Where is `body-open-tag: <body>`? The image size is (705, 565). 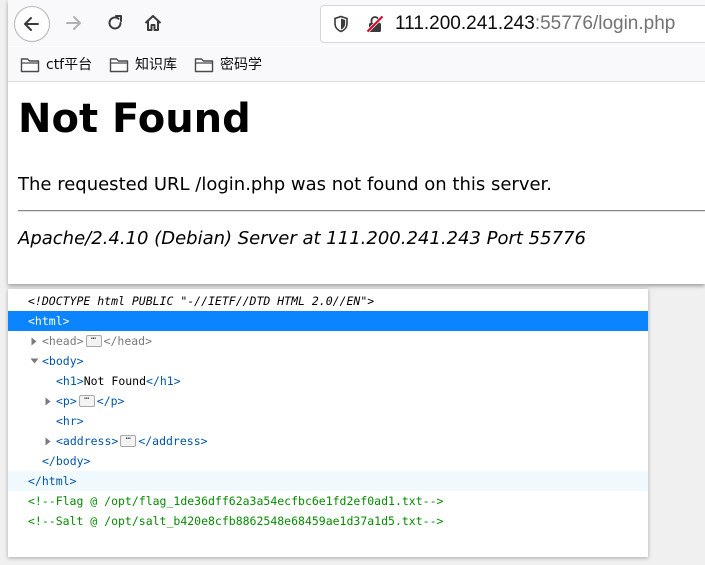
body-open-tag: <body> is located at coordinates (63, 361).